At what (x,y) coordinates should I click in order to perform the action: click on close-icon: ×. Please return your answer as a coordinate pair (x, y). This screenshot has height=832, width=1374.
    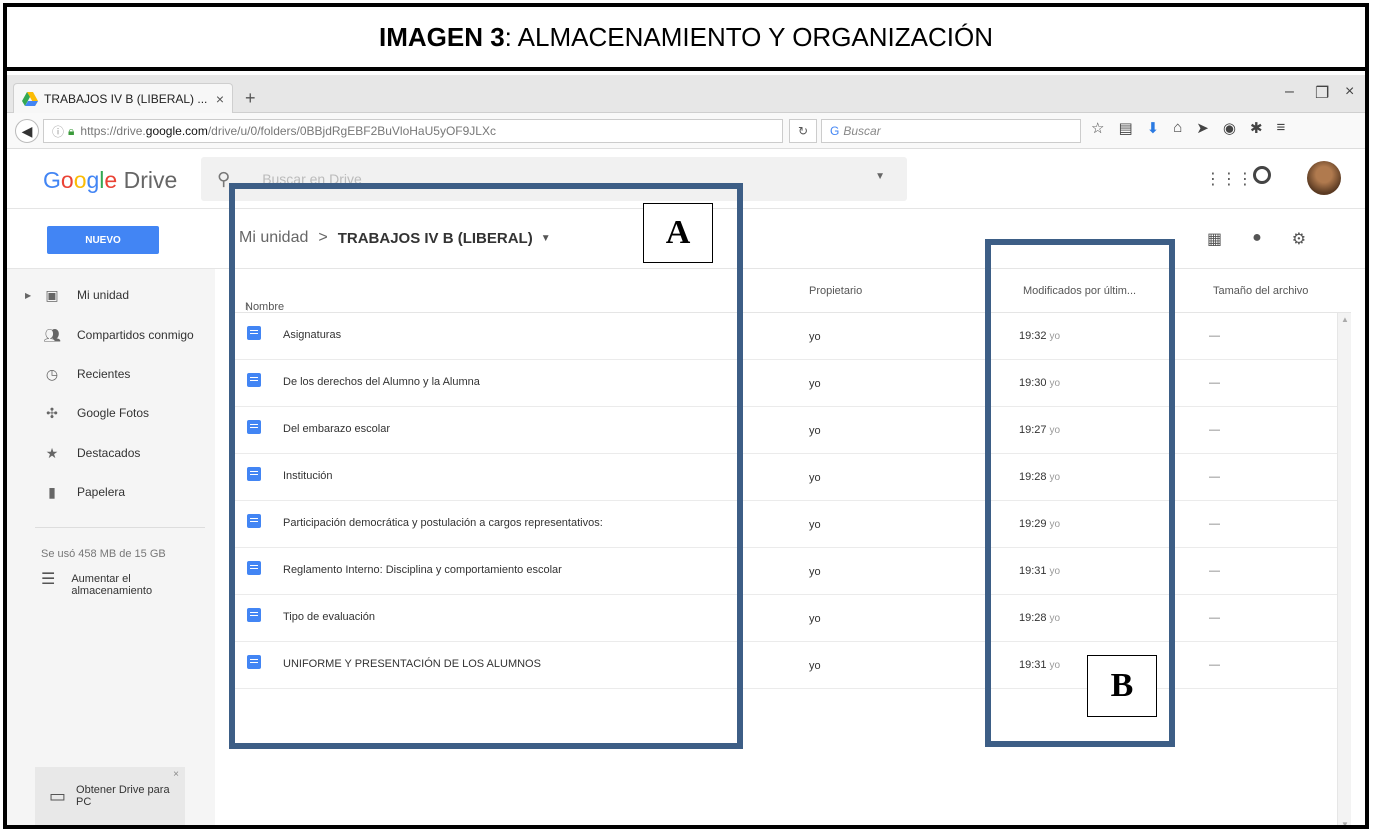
    Looking at the image, I should click on (1349, 92).